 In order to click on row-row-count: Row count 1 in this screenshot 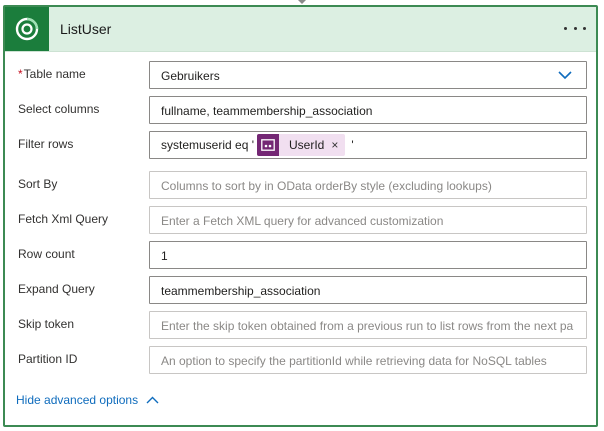, I will do `click(300, 255)`.